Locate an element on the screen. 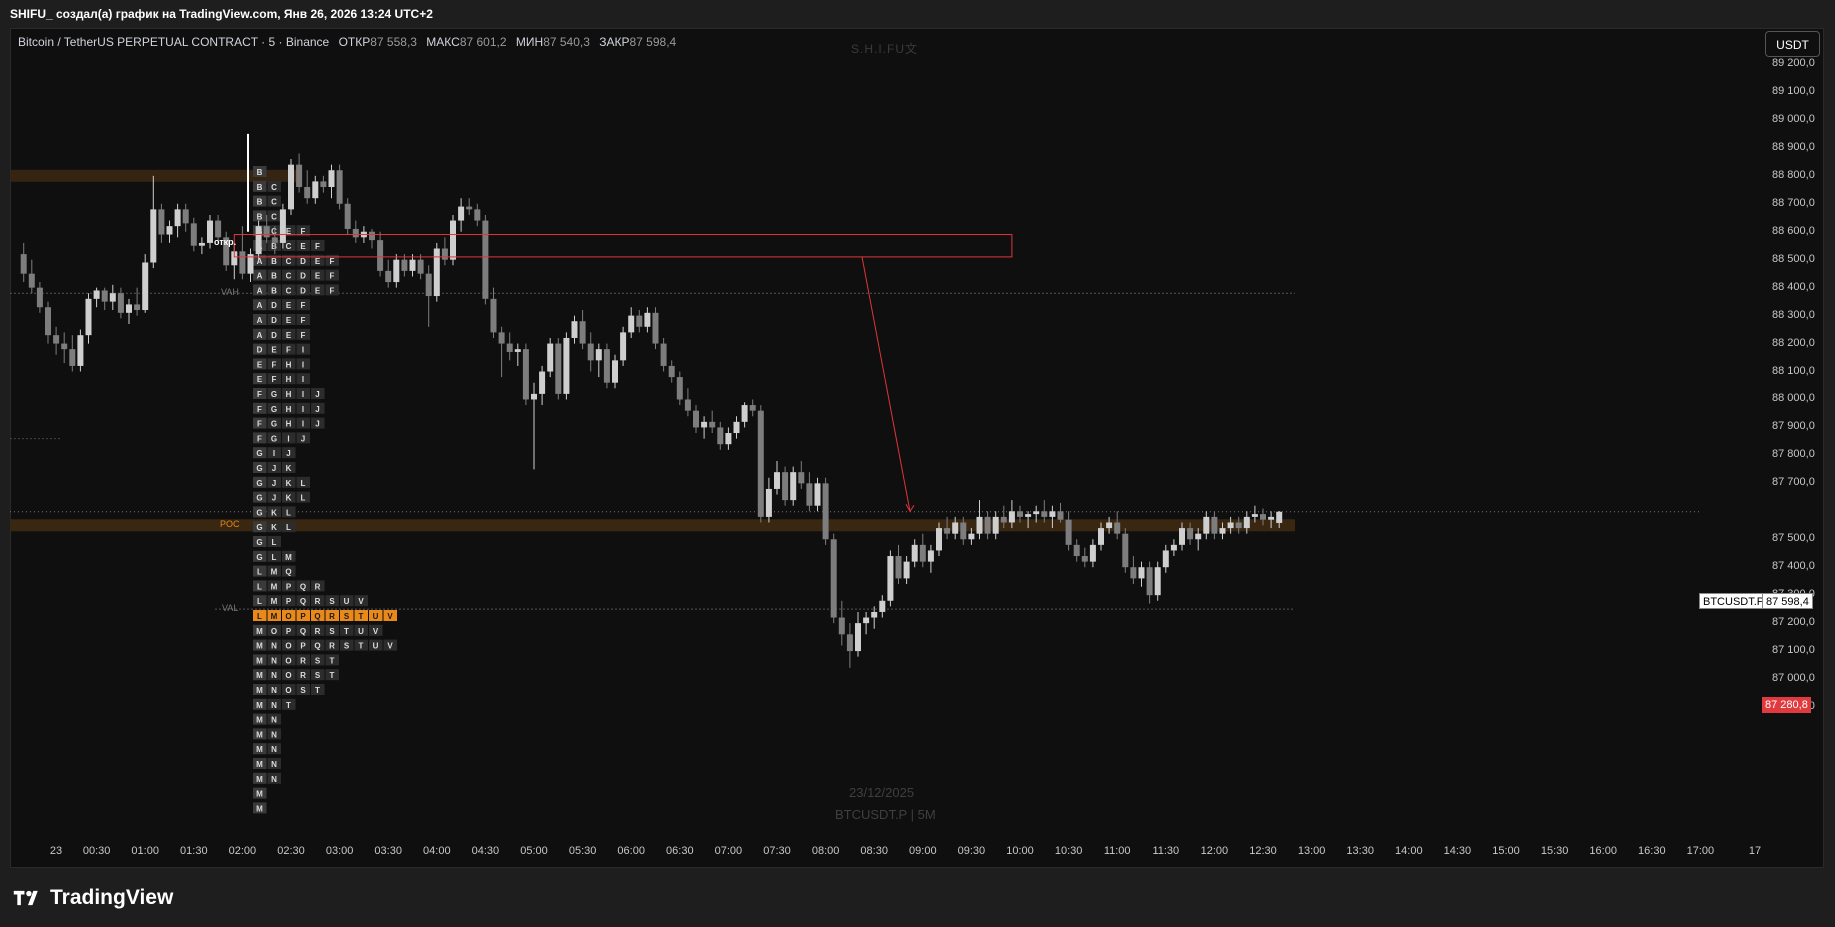 Image resolution: width=1835 pixels, height=927 pixels. footer-brand: TradingView is located at coordinates (112, 897).